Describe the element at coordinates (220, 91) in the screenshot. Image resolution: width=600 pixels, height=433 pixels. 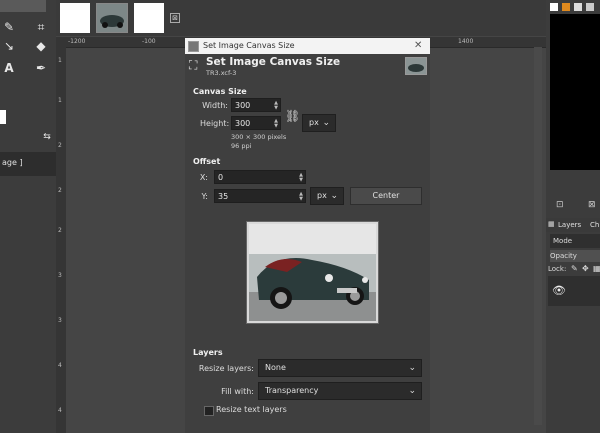
I see `canvas-size-section-title: Canvas Size` at that location.